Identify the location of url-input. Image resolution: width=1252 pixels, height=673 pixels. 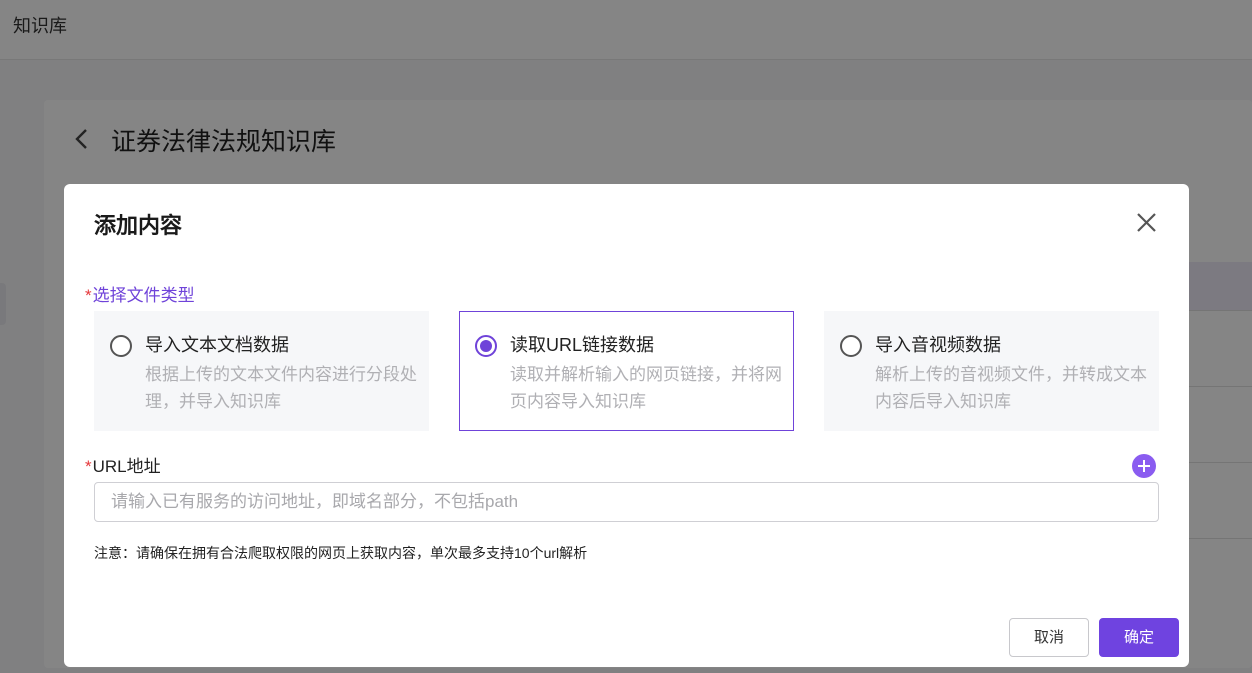
(626, 502).